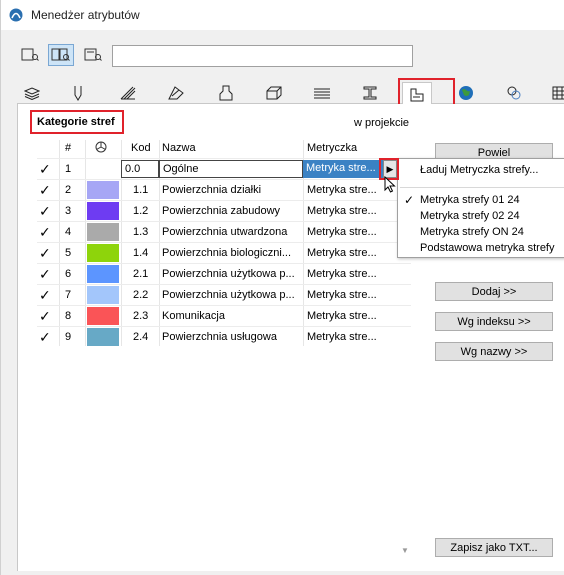  What do you see at coordinates (409, 200) in the screenshot?
I see `checkmark-icon: ✓` at bounding box center [409, 200].